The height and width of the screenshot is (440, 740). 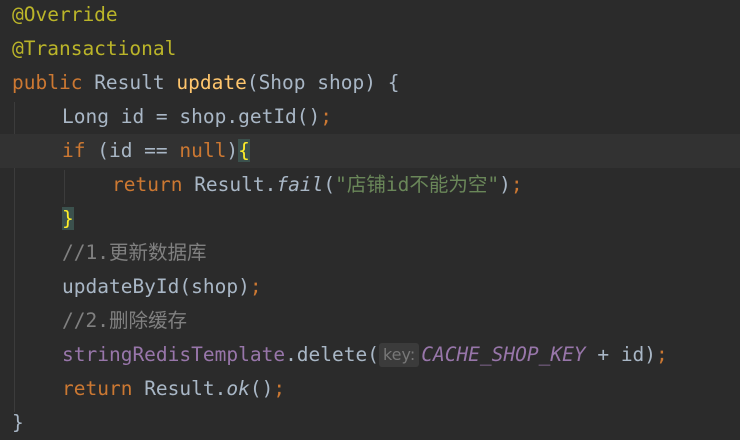 What do you see at coordinates (621, 354) in the screenshot?
I see `concat-id: + id)` at bounding box center [621, 354].